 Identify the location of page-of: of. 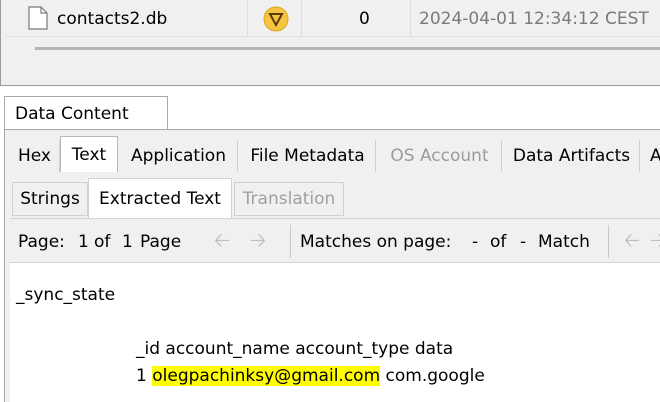
(102, 241).